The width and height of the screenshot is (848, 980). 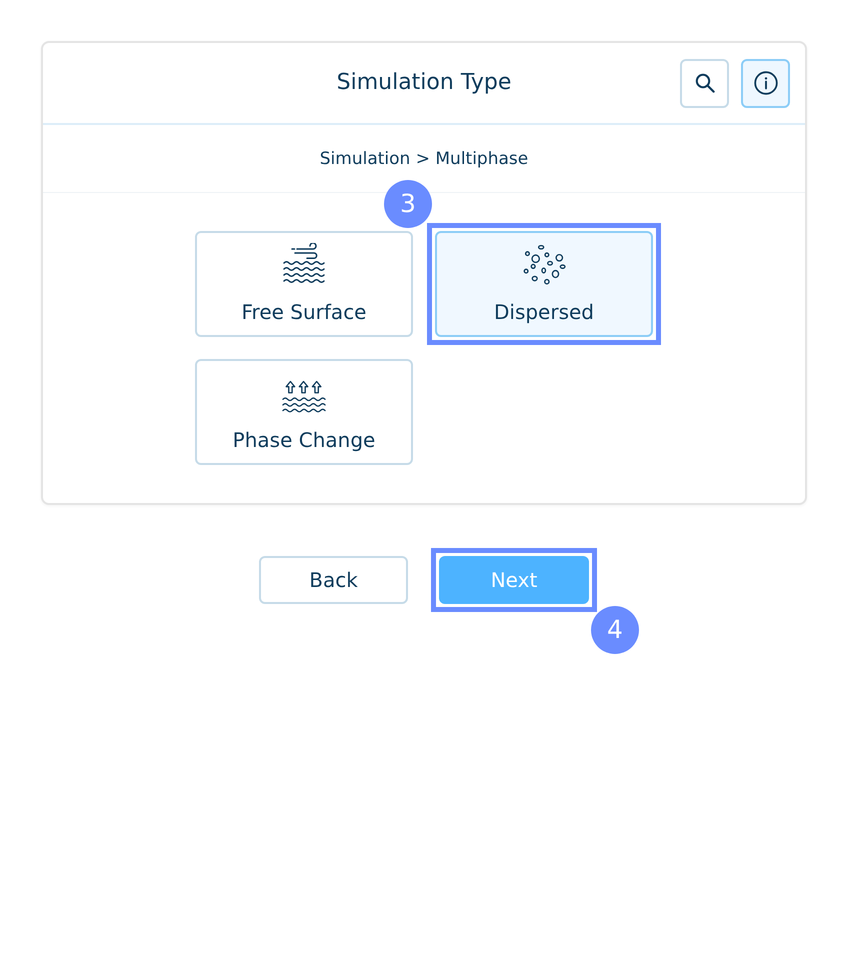 I want to click on info-icon, so click(x=766, y=83).